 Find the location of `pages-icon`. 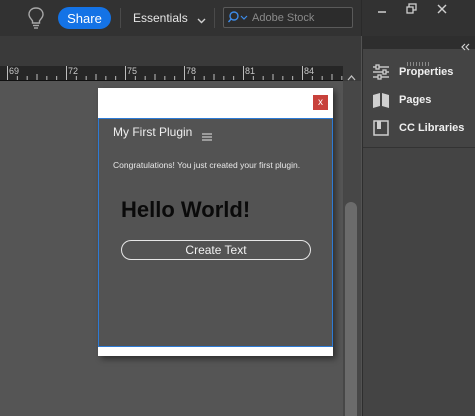

pages-icon is located at coordinates (381, 100).